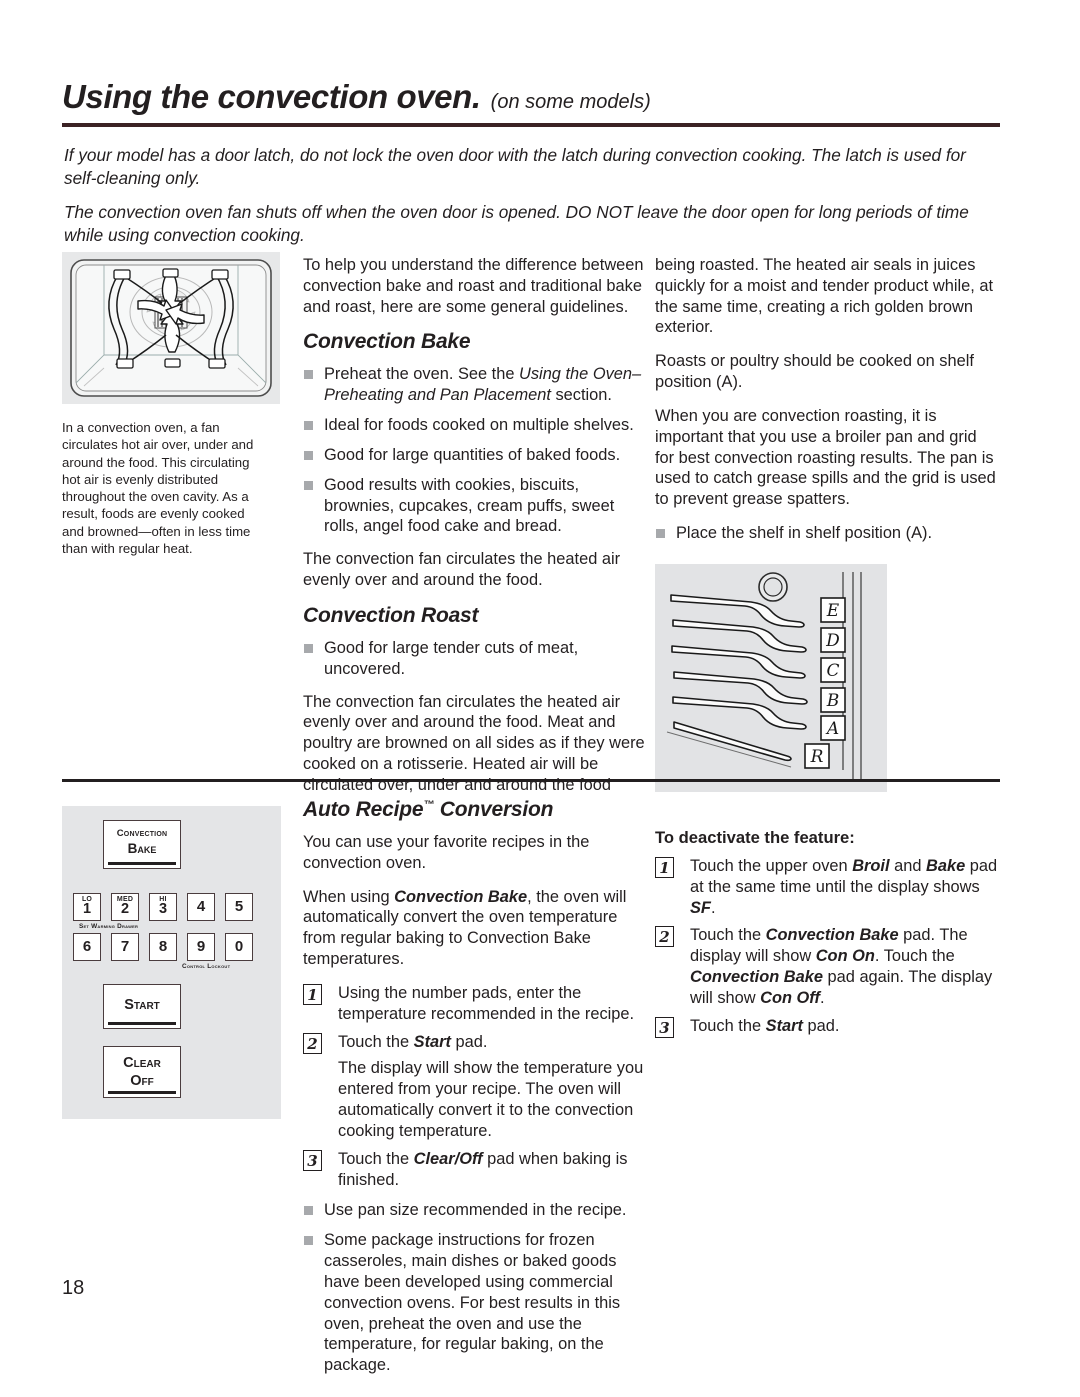  I want to click on start-pad: Start, so click(142, 1006).